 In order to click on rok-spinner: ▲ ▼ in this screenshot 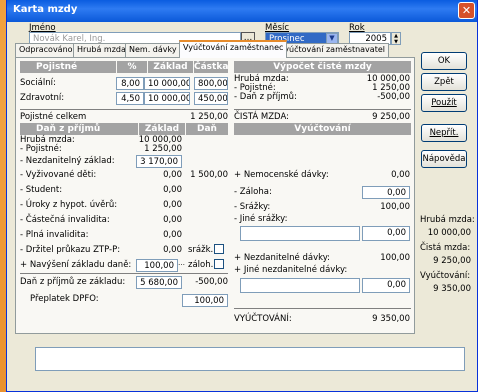, I will do `click(396, 38)`.